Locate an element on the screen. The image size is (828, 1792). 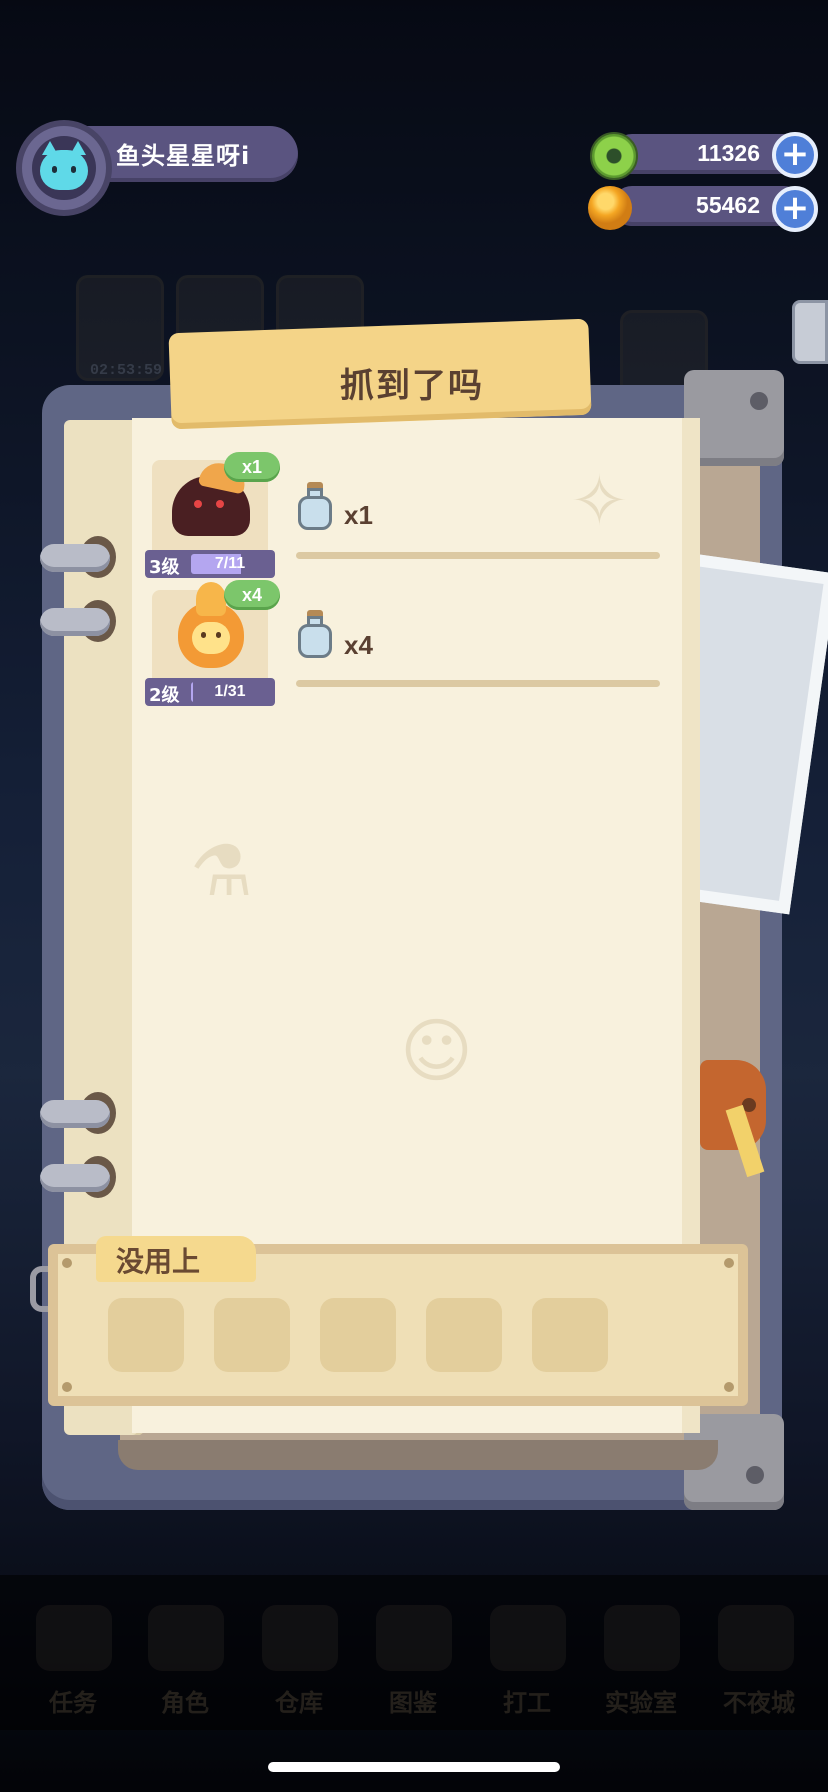
level-bar: 2级 1/31 is located at coordinates (210, 692).